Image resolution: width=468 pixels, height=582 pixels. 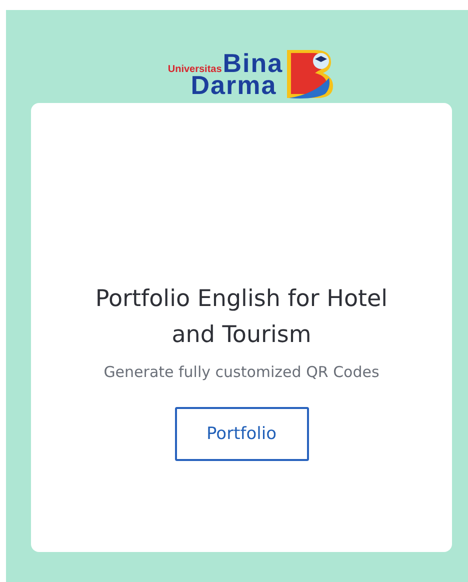 I want to click on card-title: Portfolio English for Hotel and Tourism, so click(x=241, y=317).